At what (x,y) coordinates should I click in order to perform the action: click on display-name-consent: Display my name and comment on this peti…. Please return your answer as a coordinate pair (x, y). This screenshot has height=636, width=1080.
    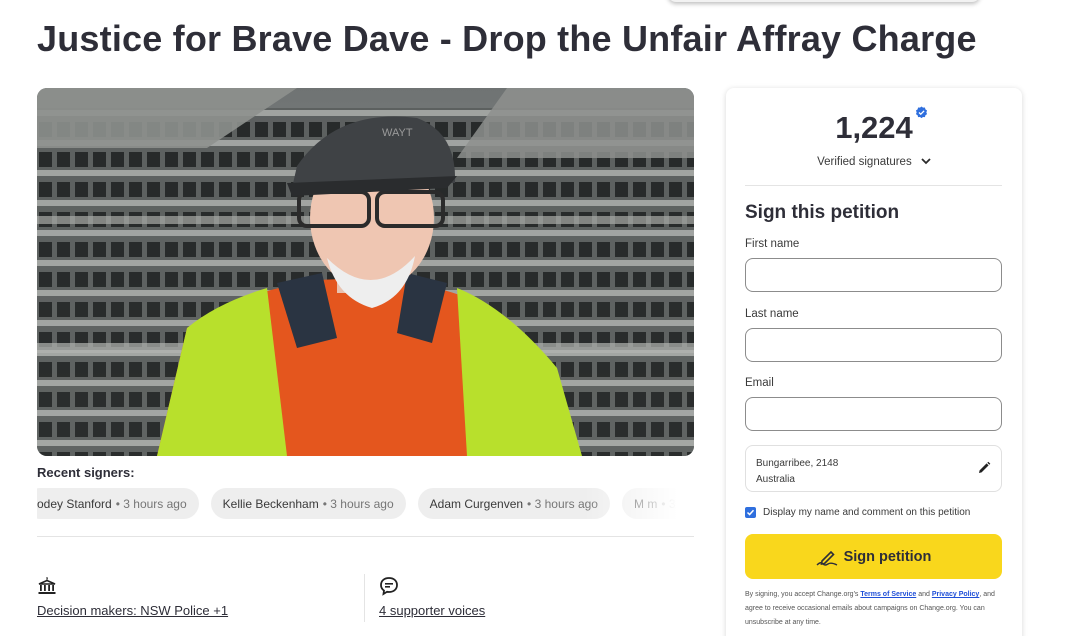
    Looking at the image, I should click on (857, 512).